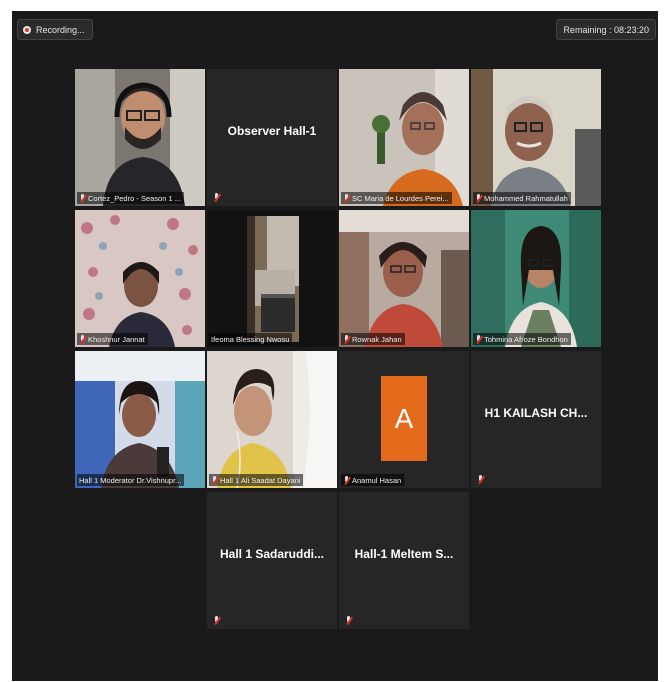 The height and width of the screenshot is (682, 670). I want to click on participant-tile: Hall 1 Ali Saadat Dayani, so click(272, 419).